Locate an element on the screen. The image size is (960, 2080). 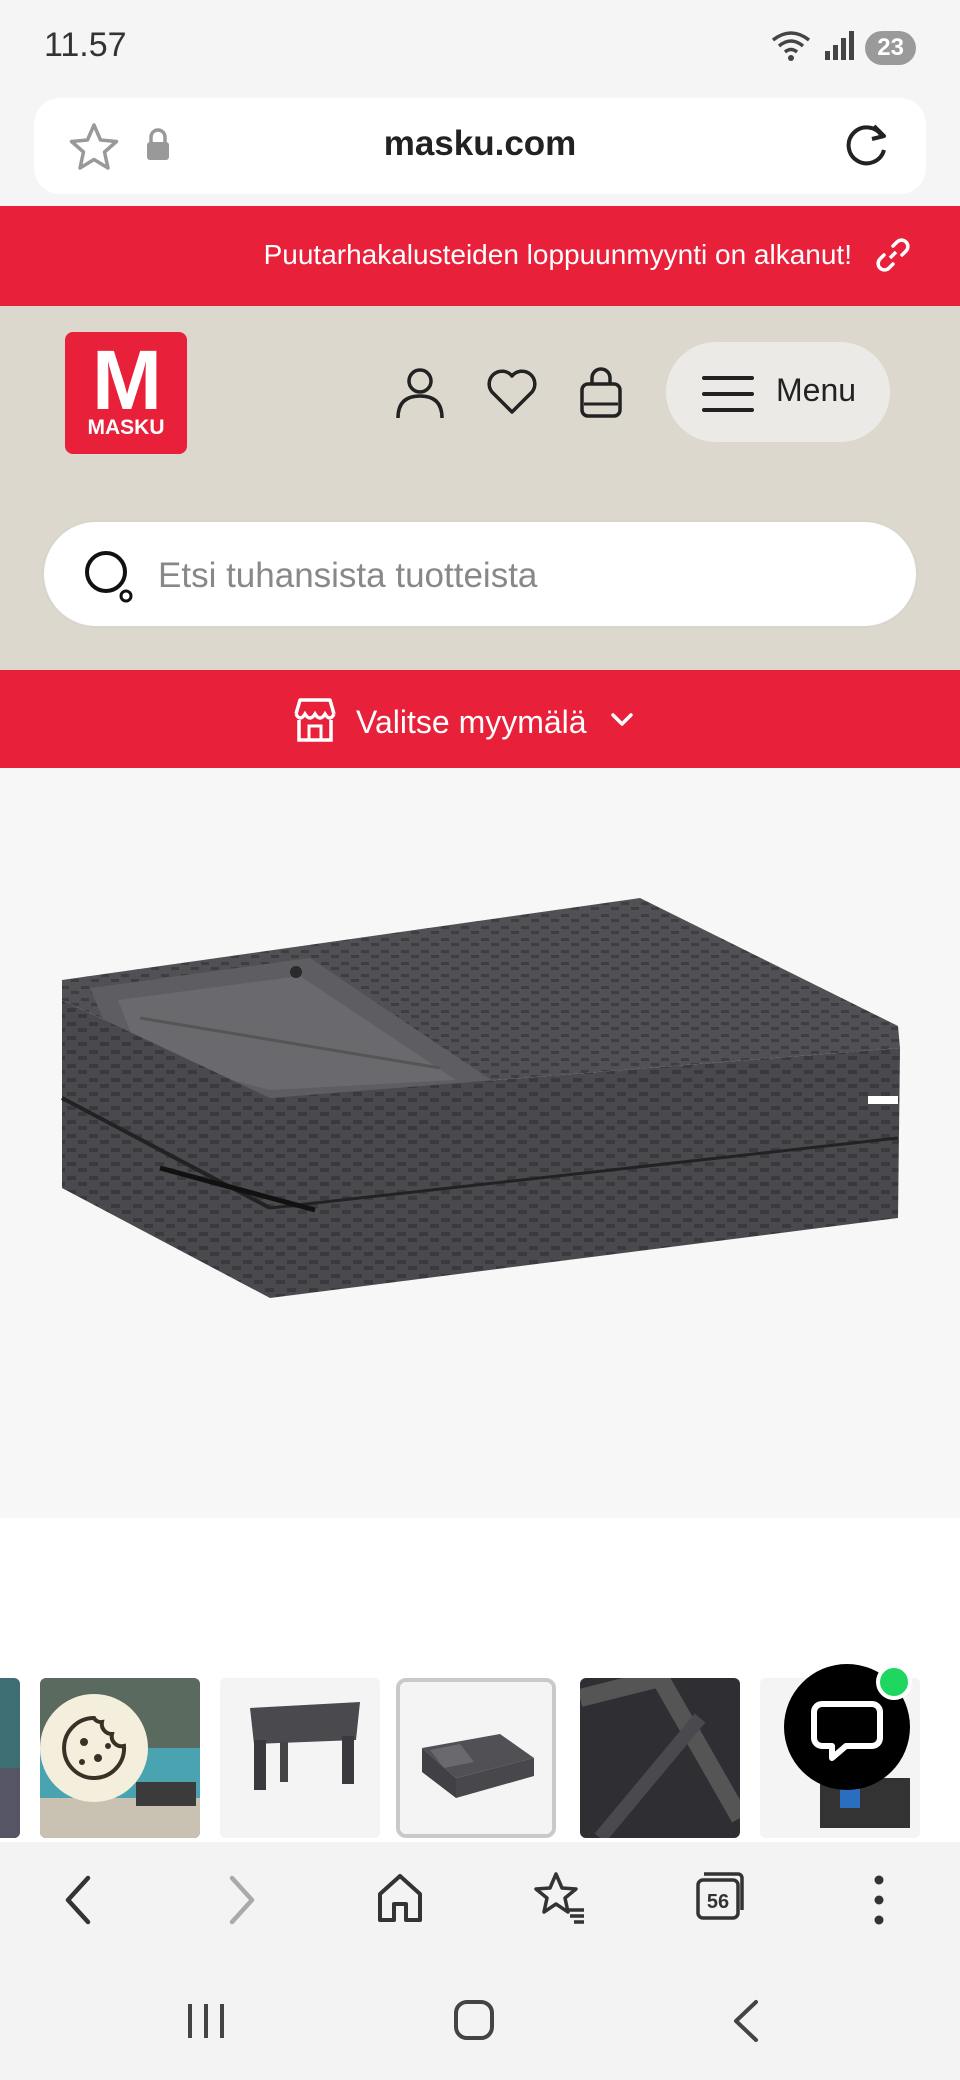
system-back-icon is located at coordinates (746, 2023).